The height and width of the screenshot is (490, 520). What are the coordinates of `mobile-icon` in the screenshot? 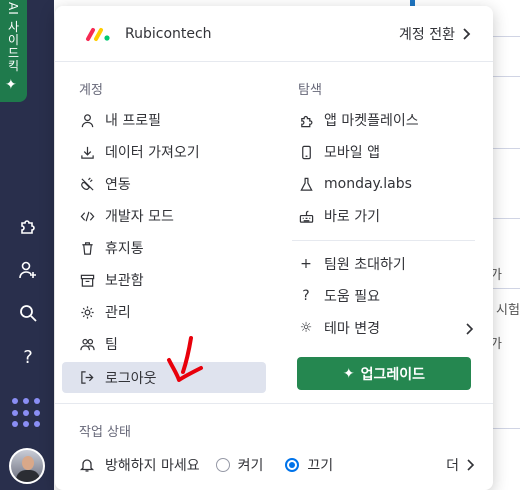 It's located at (306, 152).